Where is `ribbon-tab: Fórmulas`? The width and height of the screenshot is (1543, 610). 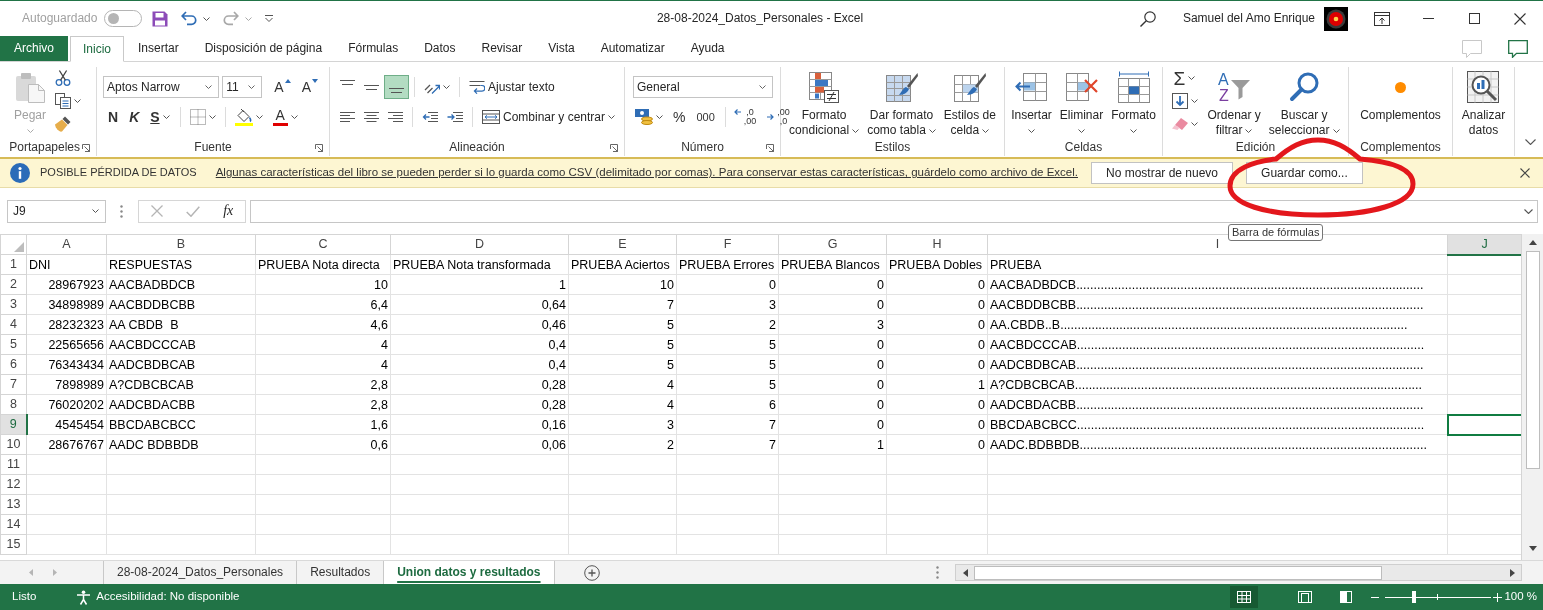 ribbon-tab: Fórmulas is located at coordinates (373, 48).